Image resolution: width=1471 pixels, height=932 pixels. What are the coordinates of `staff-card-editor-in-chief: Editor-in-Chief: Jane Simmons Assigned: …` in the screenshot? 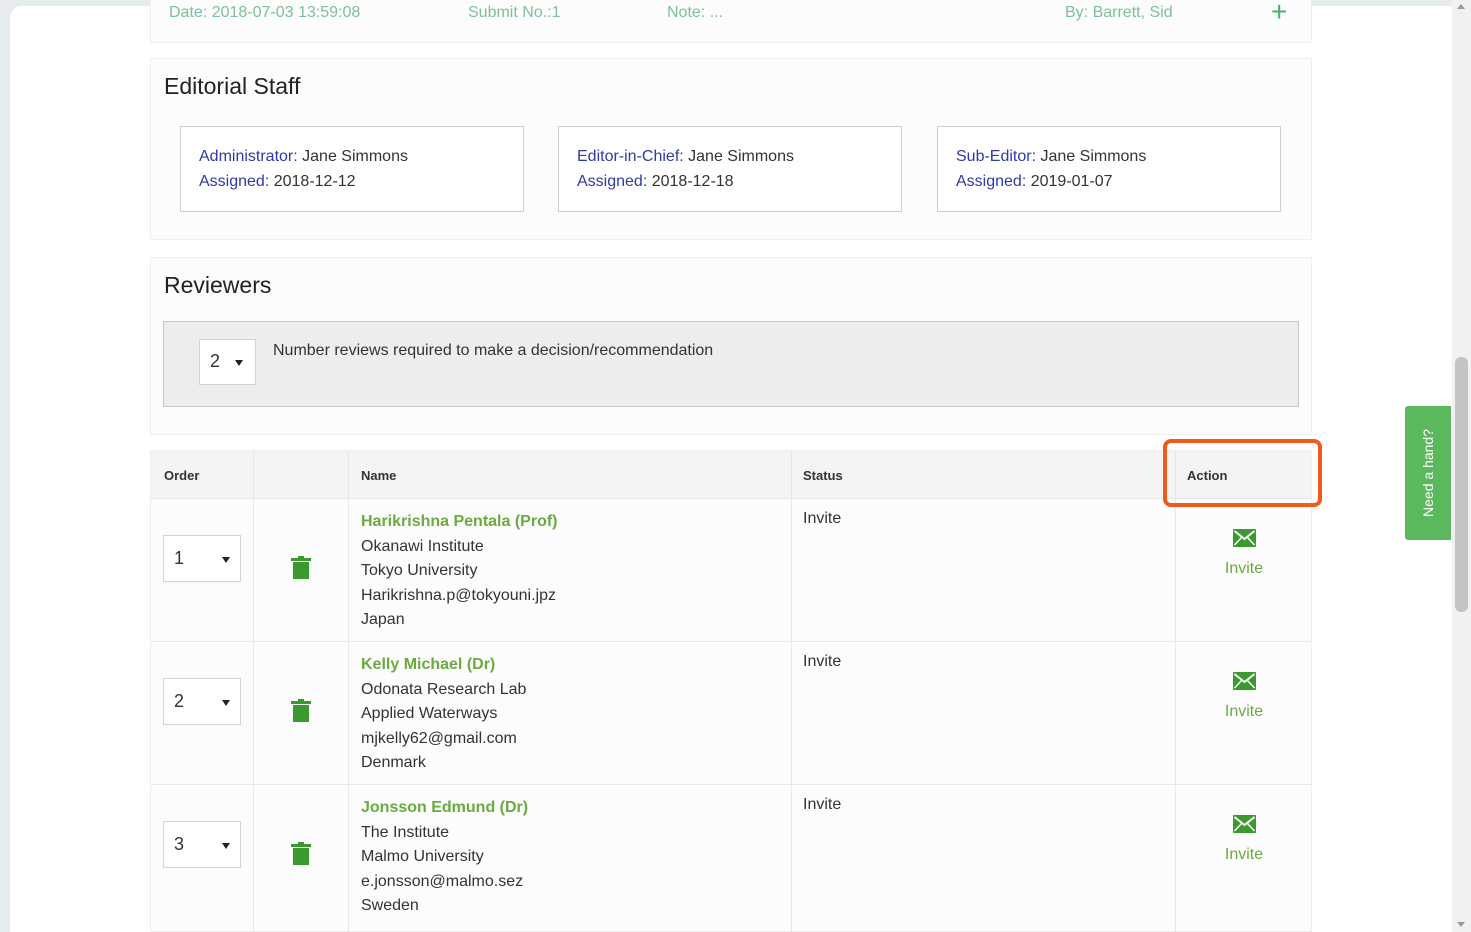 It's located at (730, 169).